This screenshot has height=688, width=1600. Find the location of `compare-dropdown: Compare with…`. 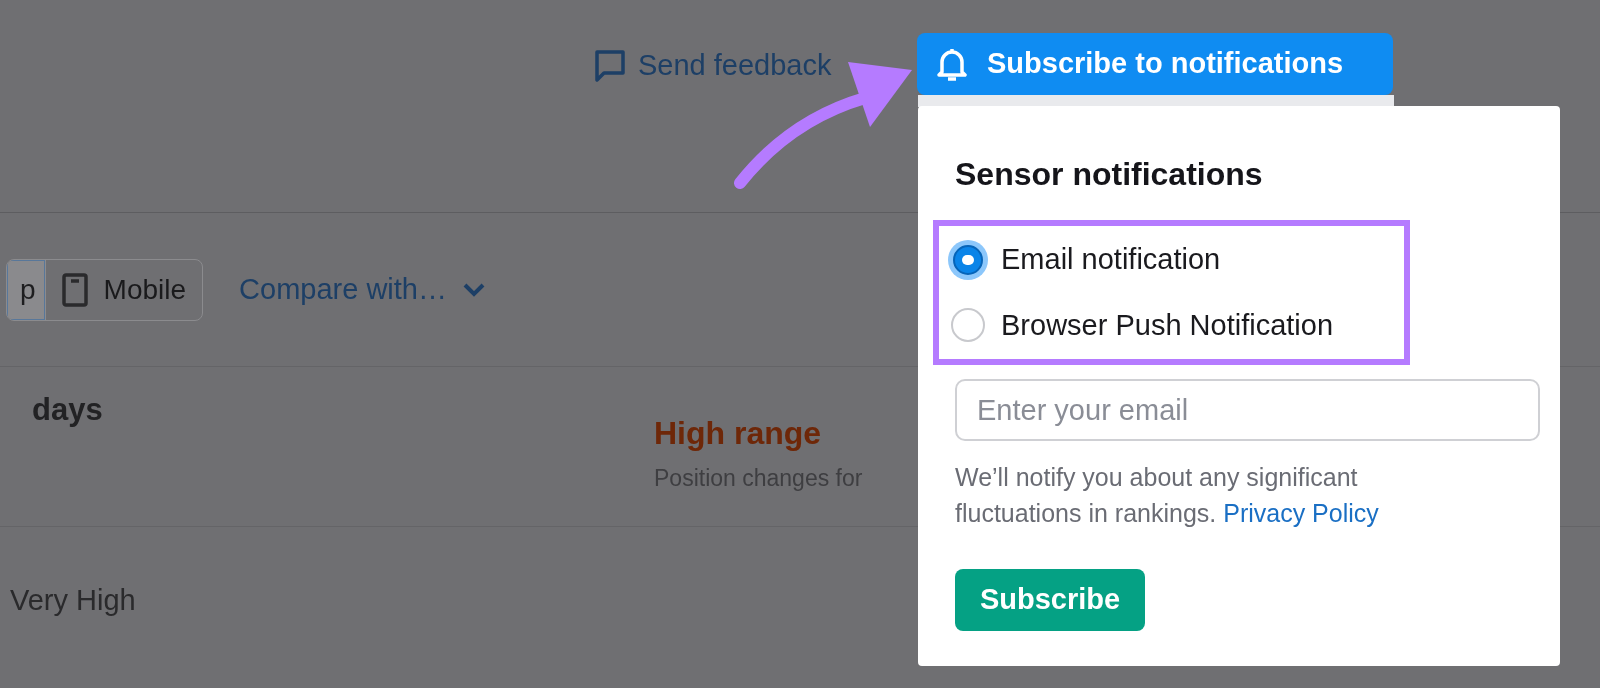

compare-dropdown: Compare with… is located at coordinates (362, 289).